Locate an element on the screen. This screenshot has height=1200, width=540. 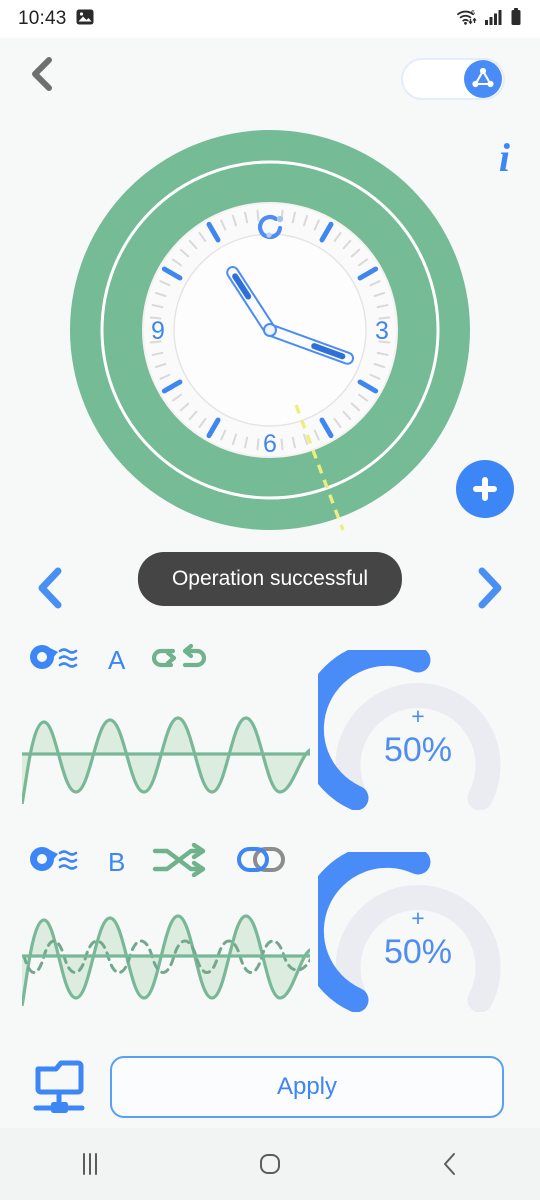
add-button is located at coordinates (485, 489).